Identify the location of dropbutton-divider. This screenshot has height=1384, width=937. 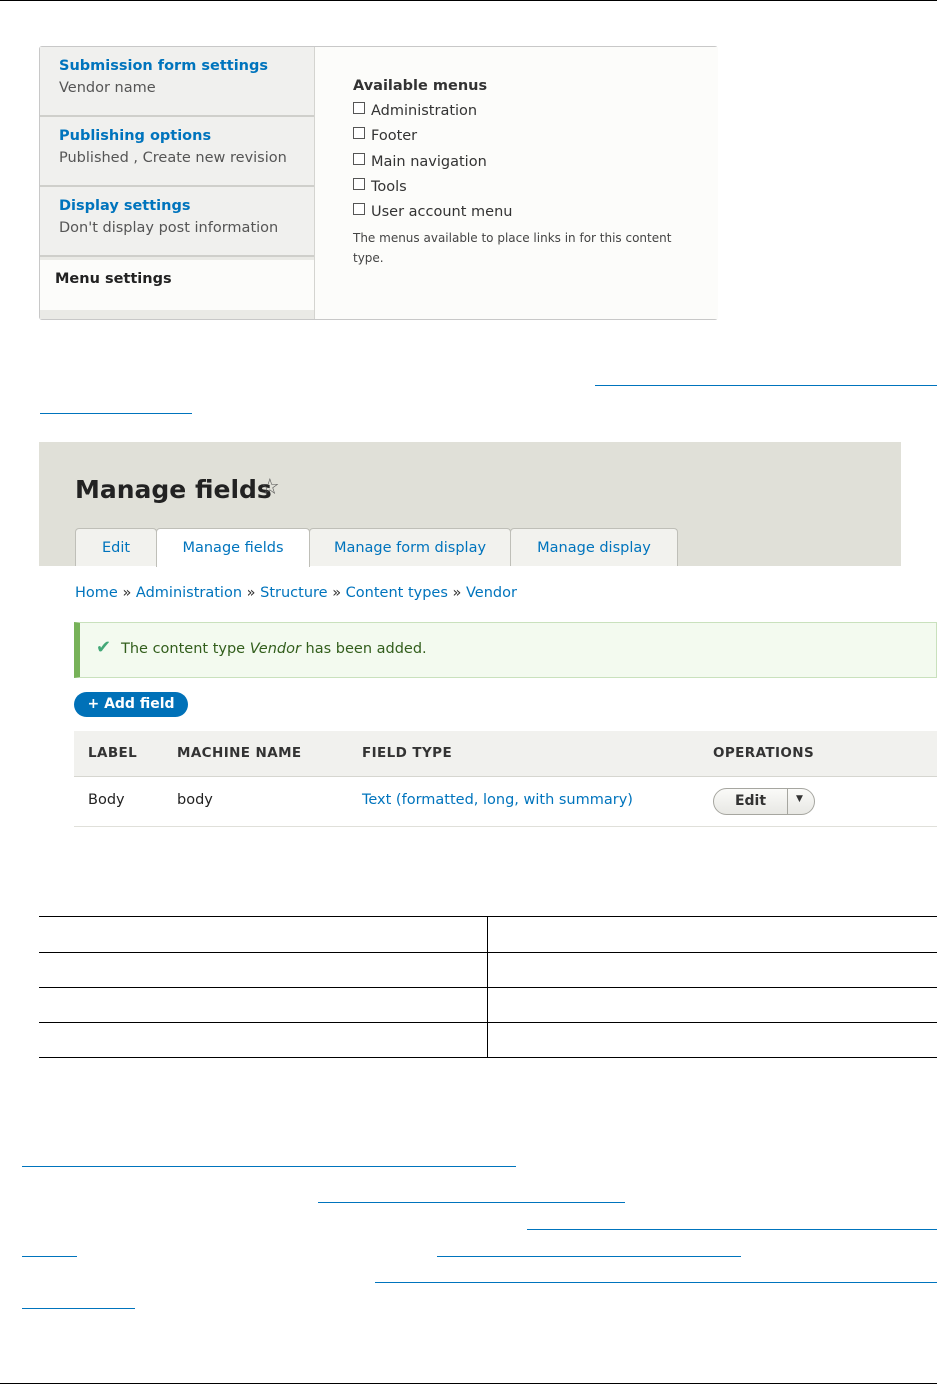
(787, 801).